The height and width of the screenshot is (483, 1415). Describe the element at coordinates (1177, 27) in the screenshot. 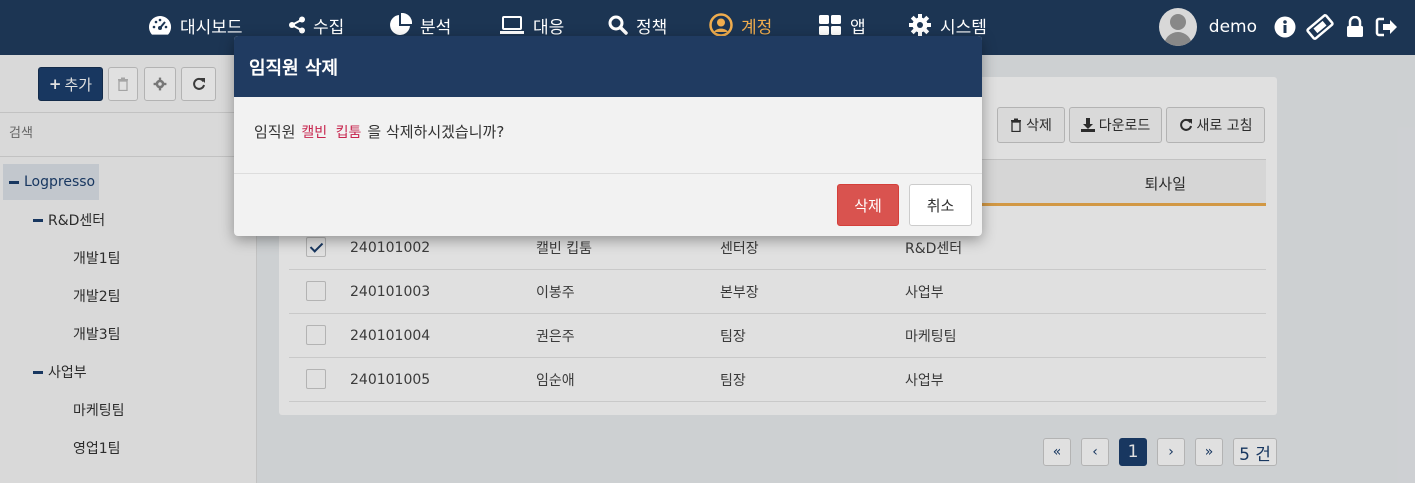

I see `avatar` at that location.